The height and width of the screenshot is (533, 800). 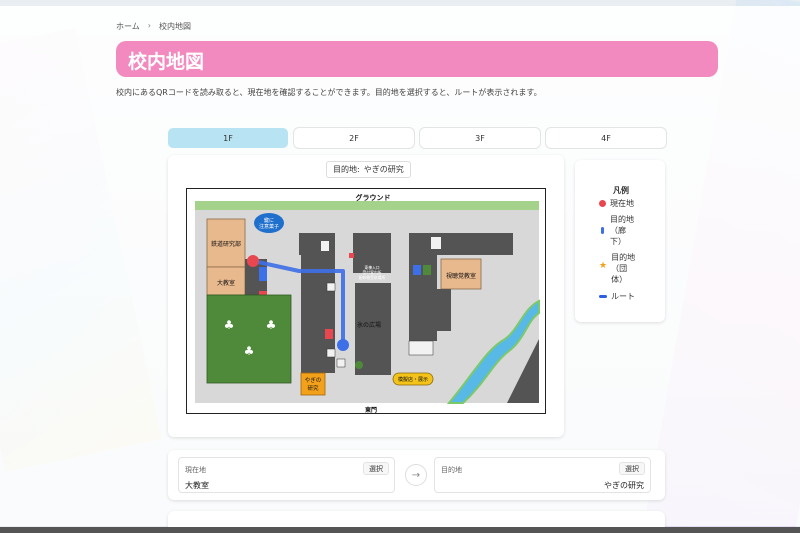 What do you see at coordinates (619, 279) in the screenshot?
I see `legend-text-group-3: 体）` at bounding box center [619, 279].